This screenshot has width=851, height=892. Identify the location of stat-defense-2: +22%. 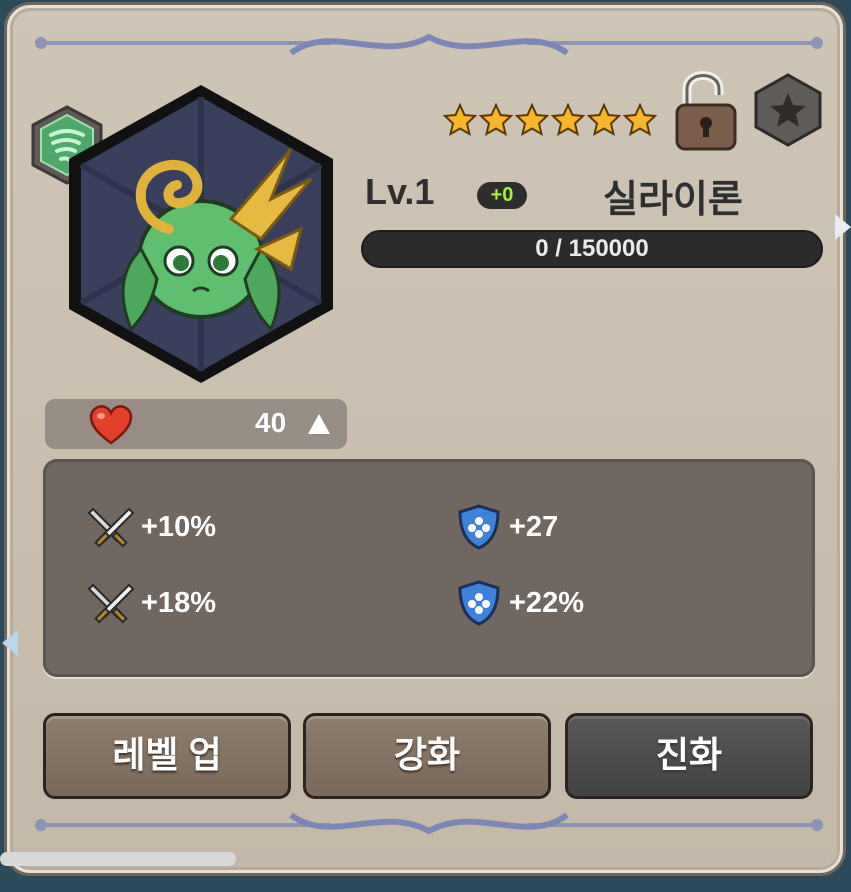
(519, 603).